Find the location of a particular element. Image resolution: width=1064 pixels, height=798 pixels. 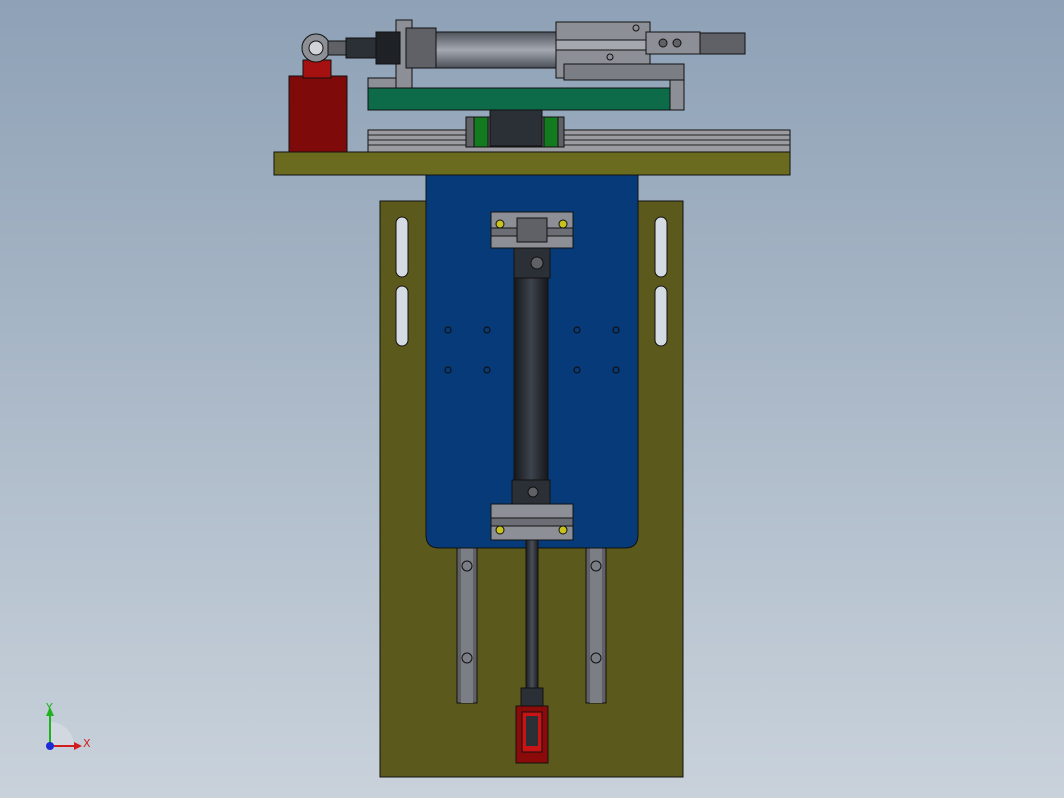

bottom-clevis is located at coordinates (532, 725).